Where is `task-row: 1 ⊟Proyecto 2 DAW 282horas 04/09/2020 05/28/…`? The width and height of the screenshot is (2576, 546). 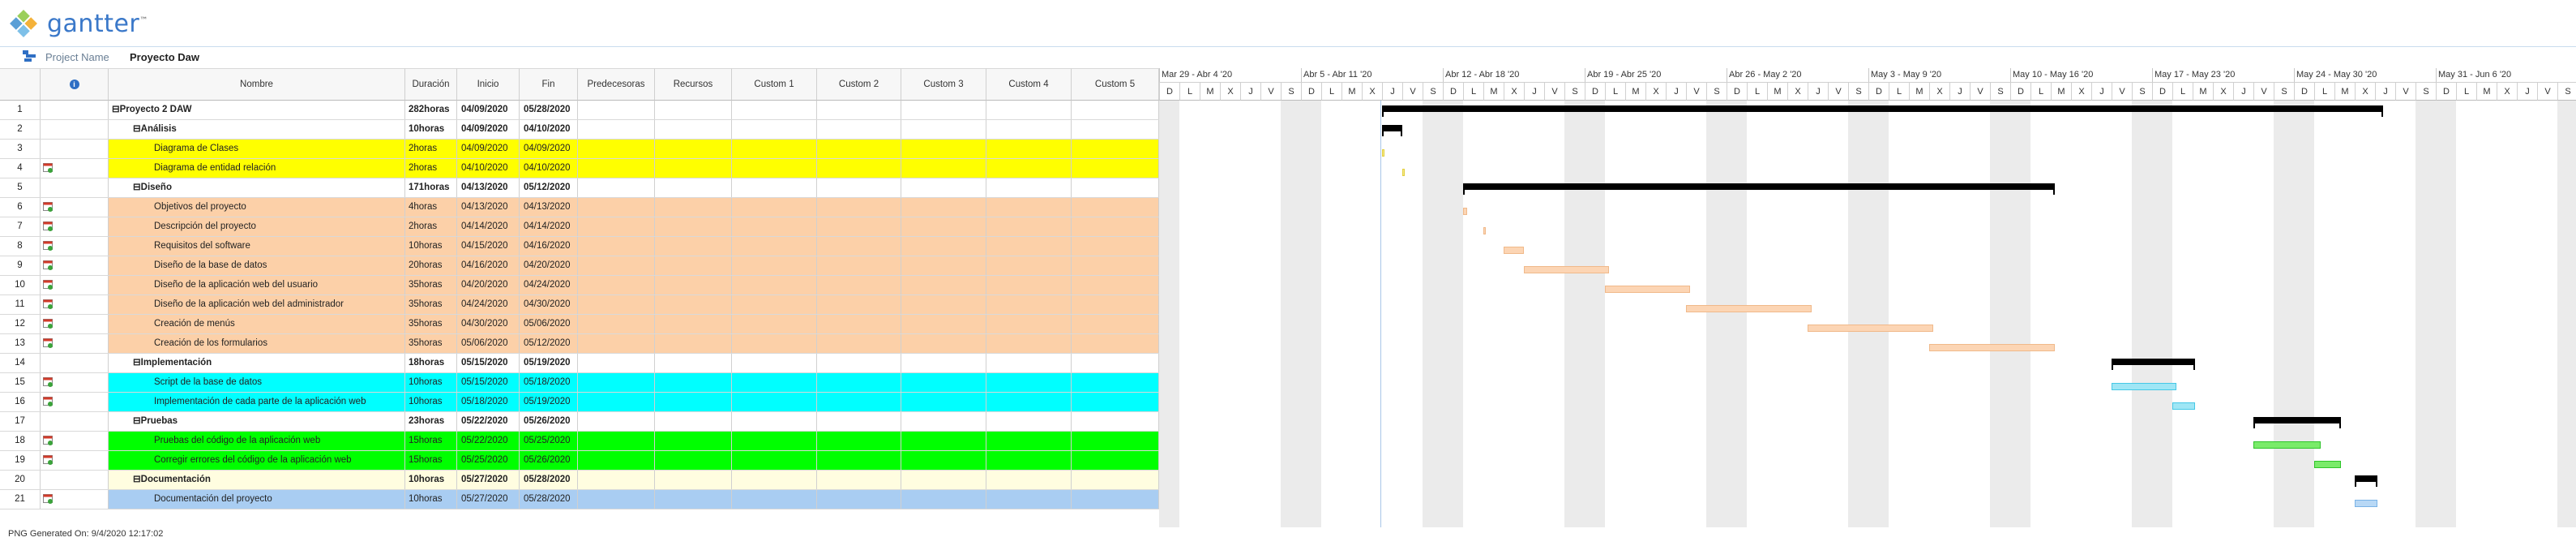 task-row: 1 ⊟Proyecto 2 DAW 282horas 04/09/2020 05/28/… is located at coordinates (579, 111).